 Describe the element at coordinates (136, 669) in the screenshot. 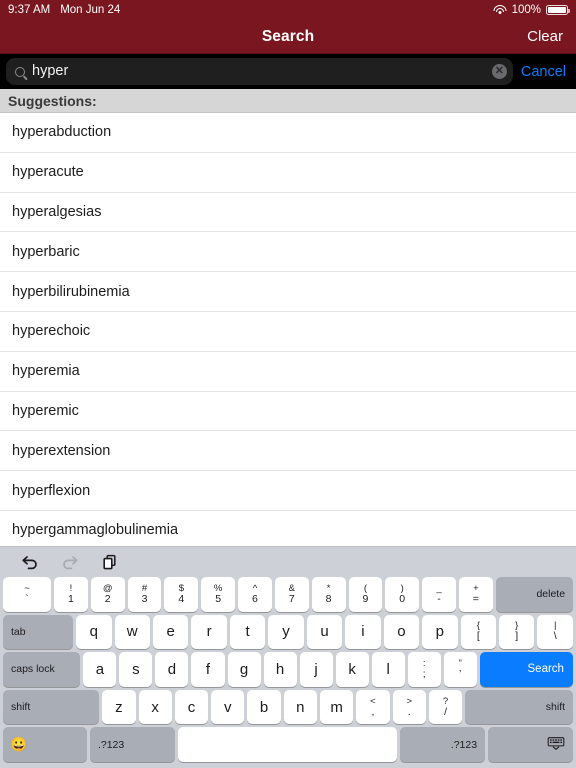

I see `key-s: s` at that location.